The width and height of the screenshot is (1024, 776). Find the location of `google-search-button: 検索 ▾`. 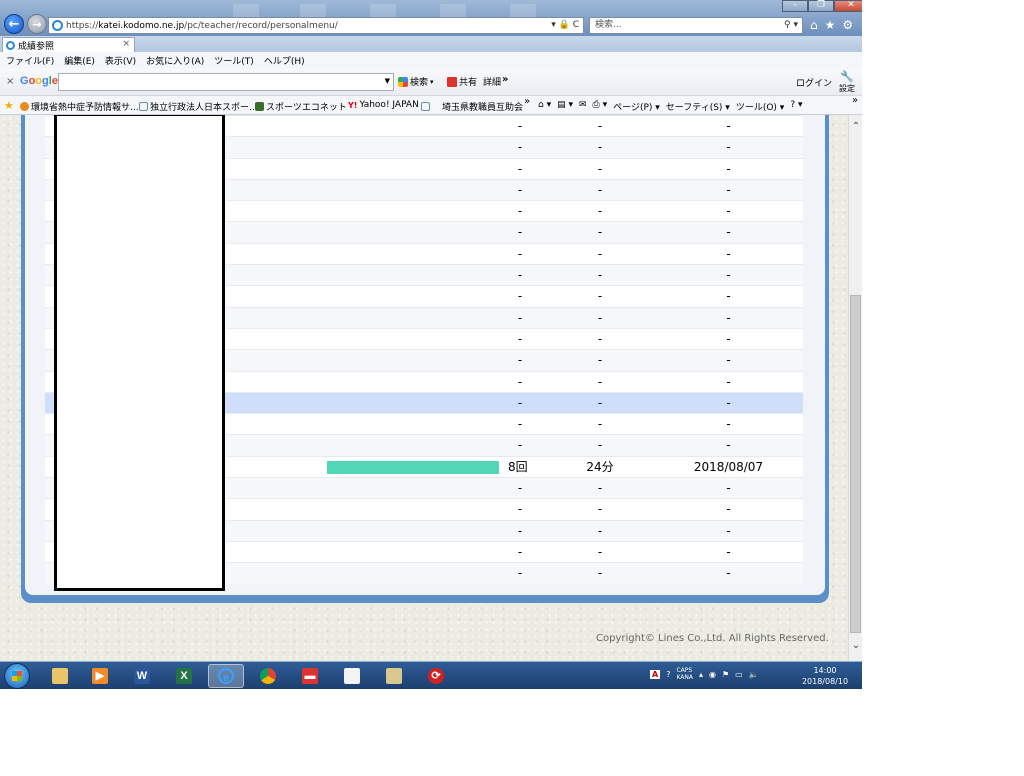

google-search-button: 検索 ▾ is located at coordinates (416, 81).